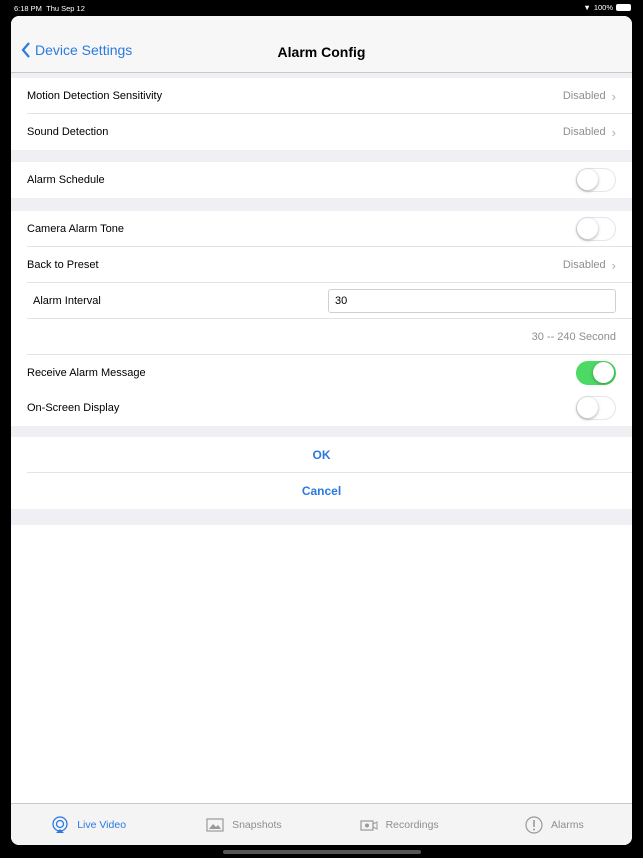 Image resolution: width=643 pixels, height=858 pixels. Describe the element at coordinates (76, 229) in the screenshot. I see `row-label: Camera Alarm Tone` at that location.